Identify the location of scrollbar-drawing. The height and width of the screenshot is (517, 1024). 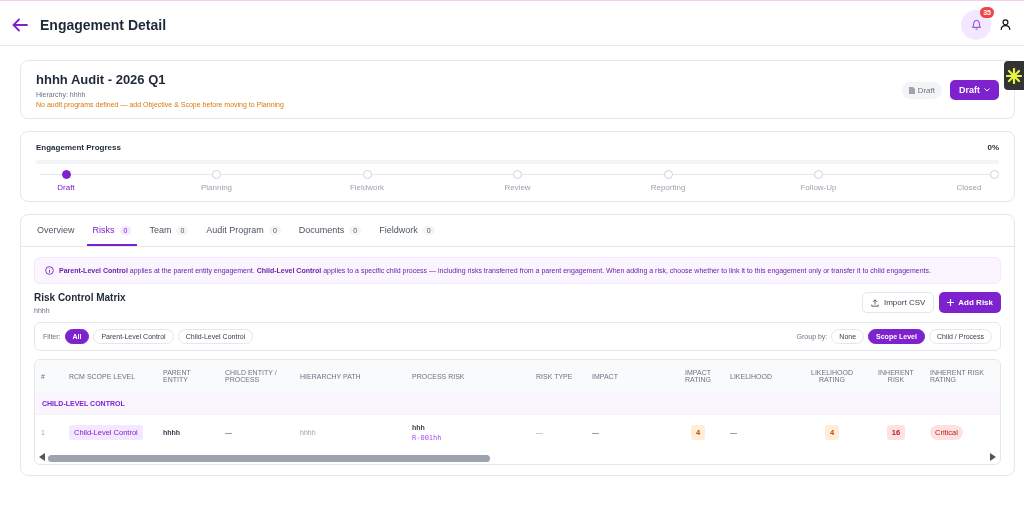
(269, 458).